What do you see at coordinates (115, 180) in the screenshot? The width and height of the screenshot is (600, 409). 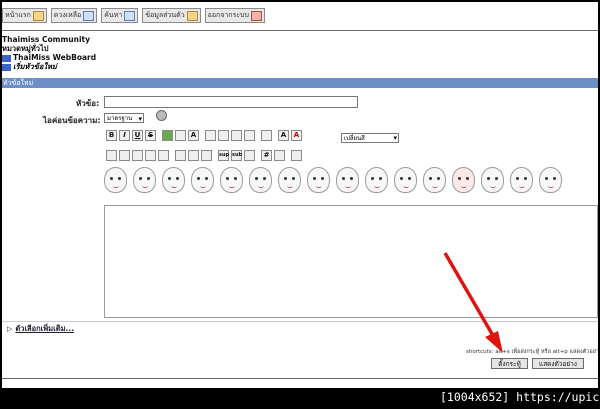 I see `emoticon-smile` at bounding box center [115, 180].